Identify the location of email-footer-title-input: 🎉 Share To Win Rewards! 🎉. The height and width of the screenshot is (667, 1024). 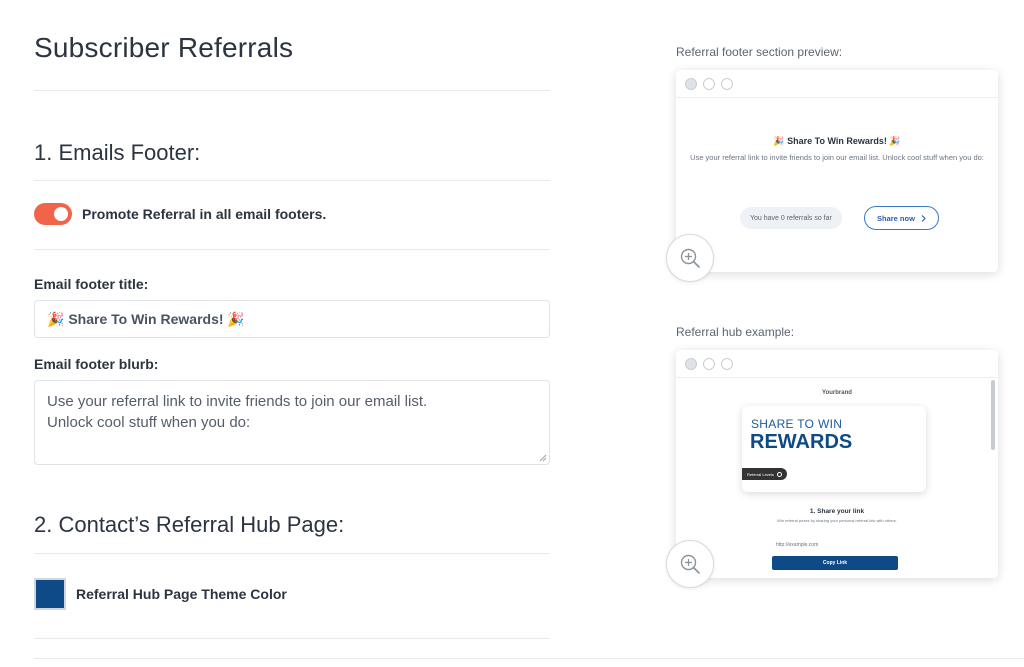
(292, 319).